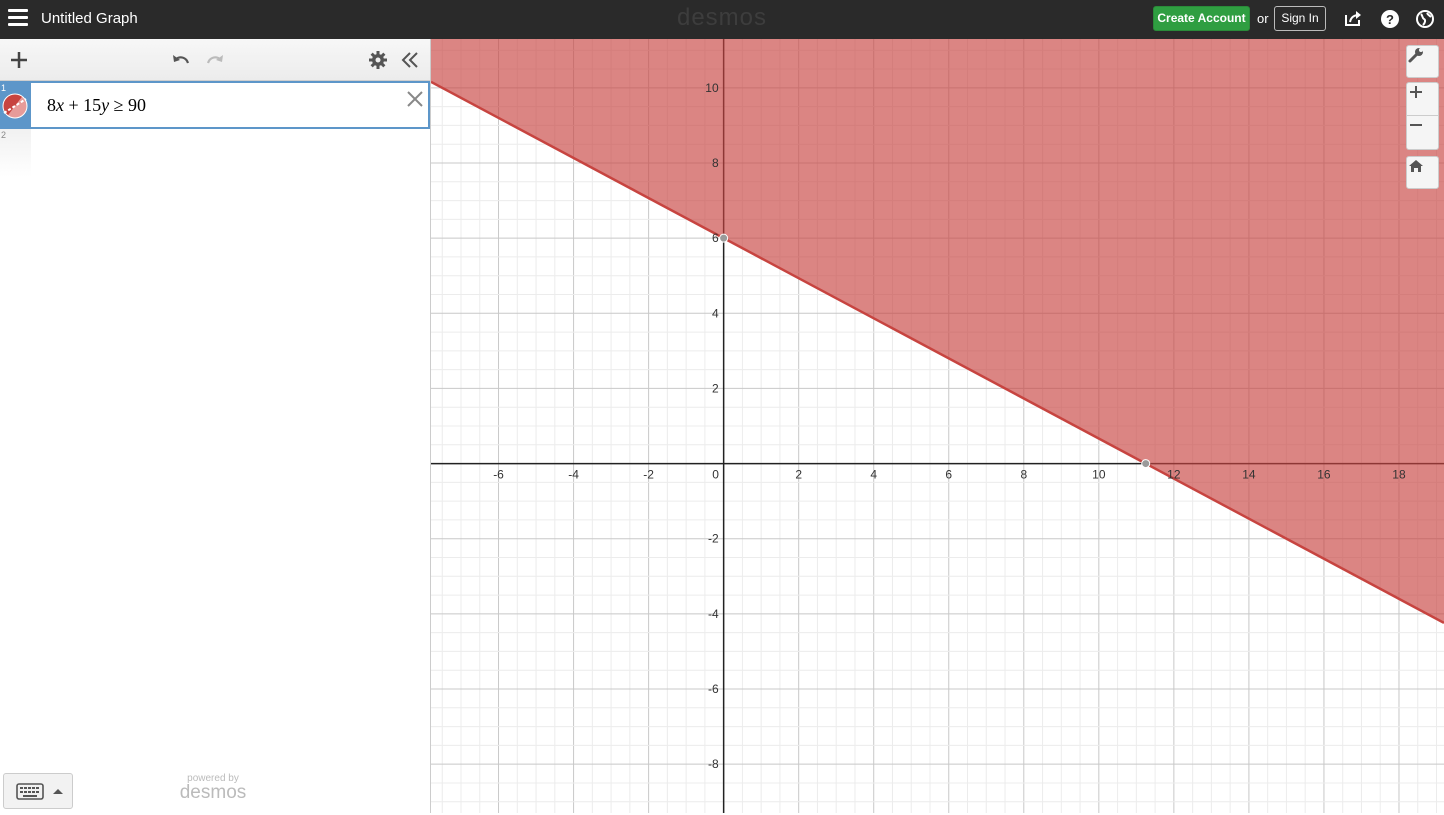 This screenshot has width=1444, height=815. Describe the element at coordinates (715, 475) in the screenshot. I see `x-tick-label: 0` at that location.